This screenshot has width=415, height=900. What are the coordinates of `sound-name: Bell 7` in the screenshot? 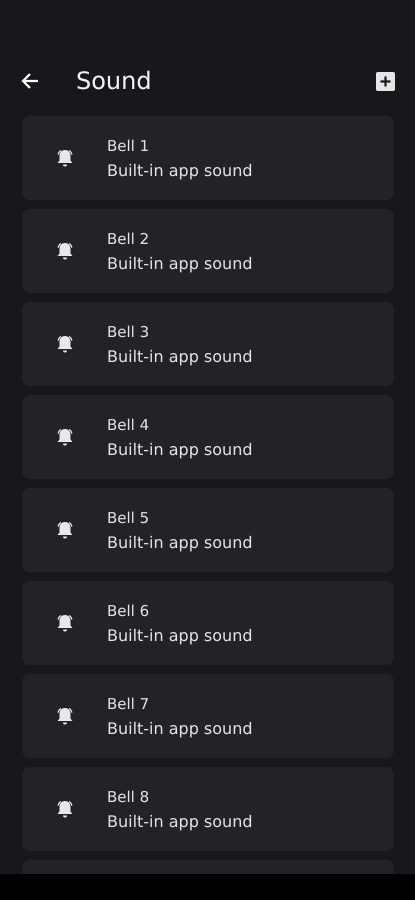 It's located at (128, 704).